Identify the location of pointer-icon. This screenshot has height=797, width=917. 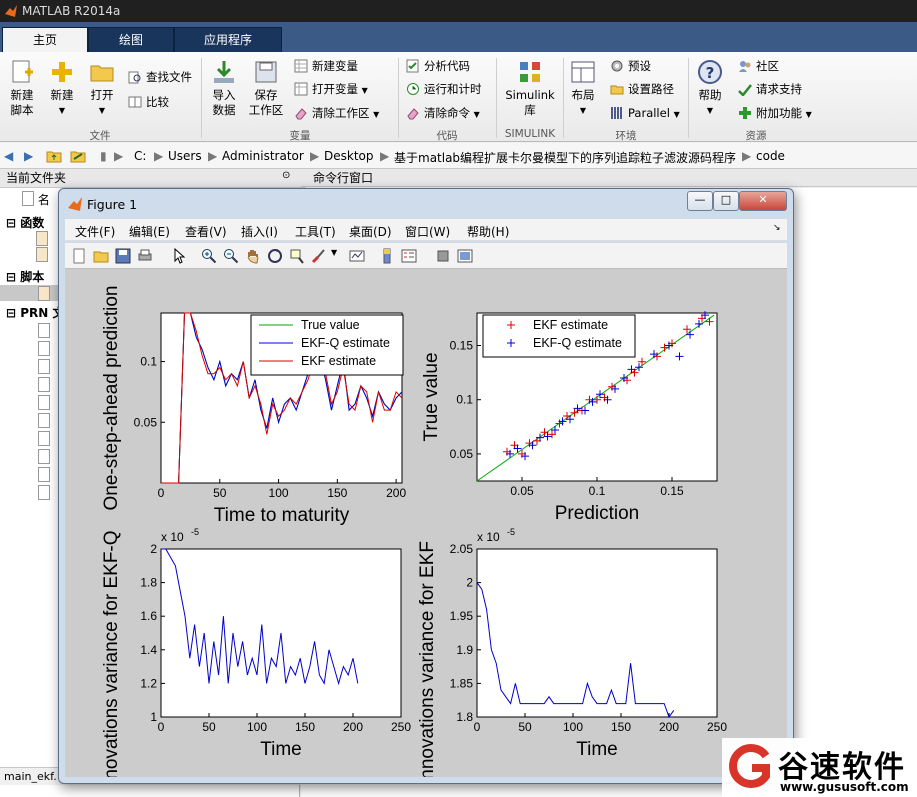
(179, 256).